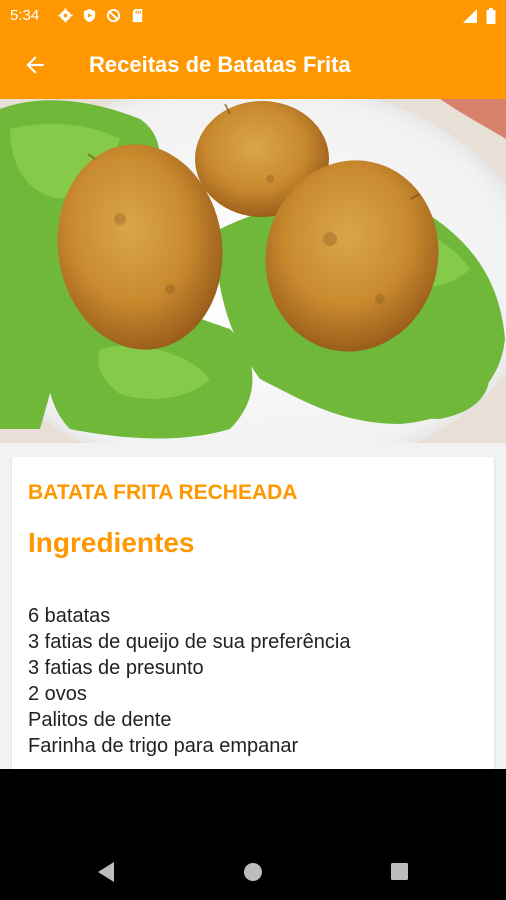 This screenshot has width=506, height=900. I want to click on app-bar: Receitas de Batatas Frita, so click(253, 65).